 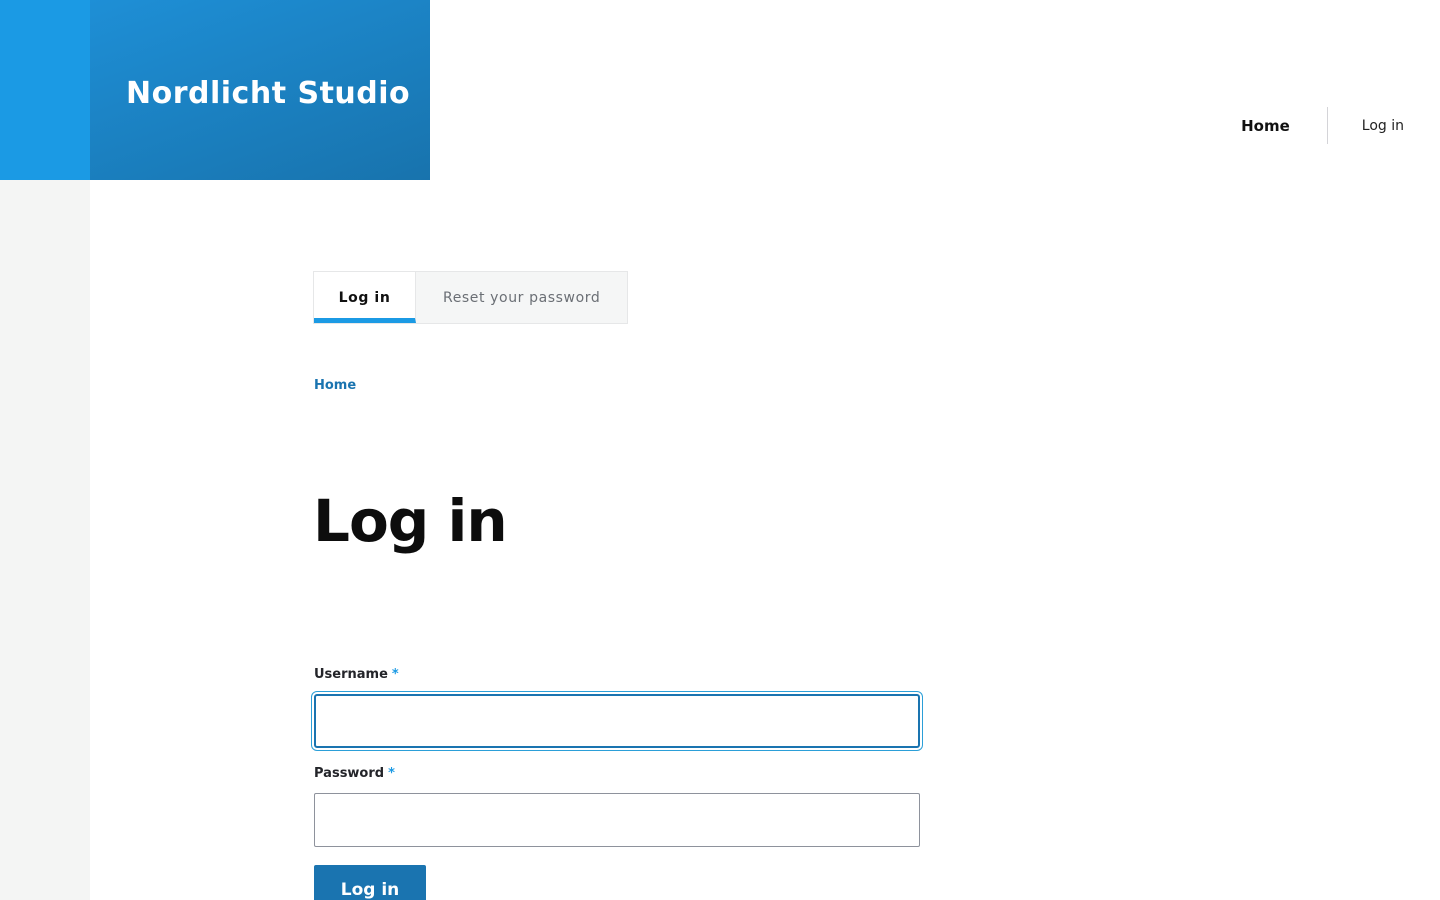 I want to click on site-branding: Nordlicht Studio, so click(x=260, y=90).